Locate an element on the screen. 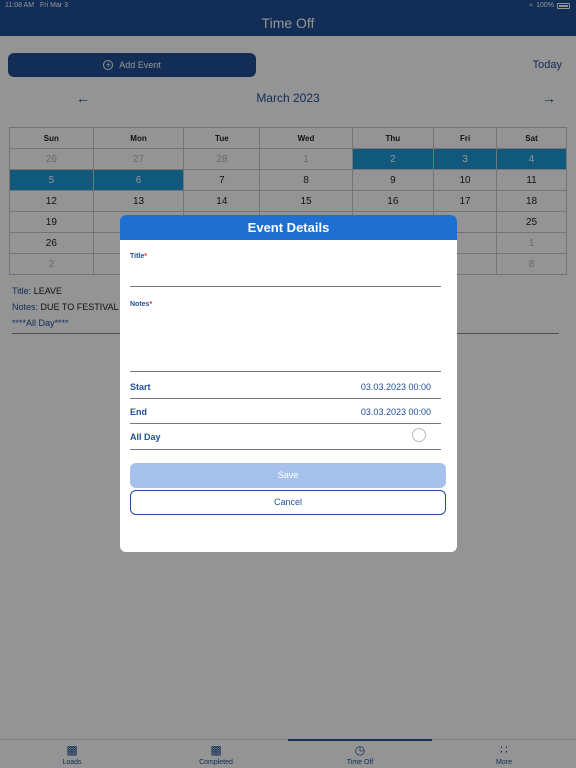  start-underline is located at coordinates (285, 398).